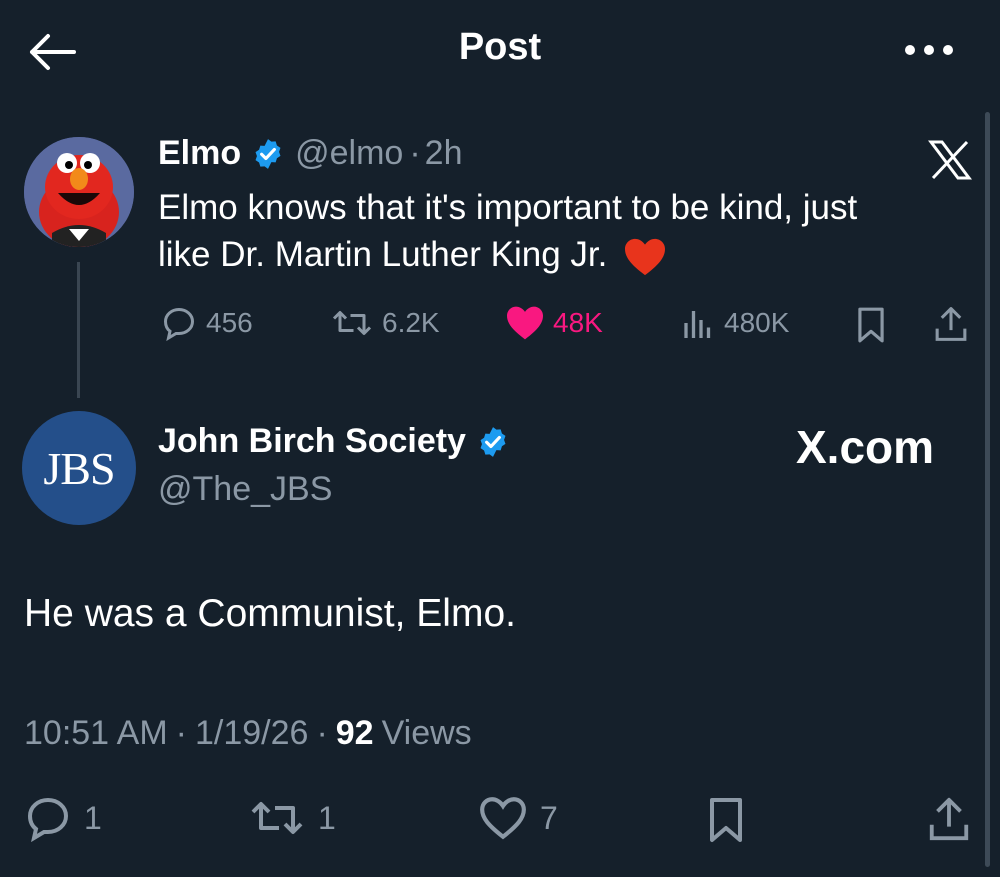 The height and width of the screenshot is (877, 1000). Describe the element at coordinates (500, 47) in the screenshot. I see `page-title: Post` at that location.